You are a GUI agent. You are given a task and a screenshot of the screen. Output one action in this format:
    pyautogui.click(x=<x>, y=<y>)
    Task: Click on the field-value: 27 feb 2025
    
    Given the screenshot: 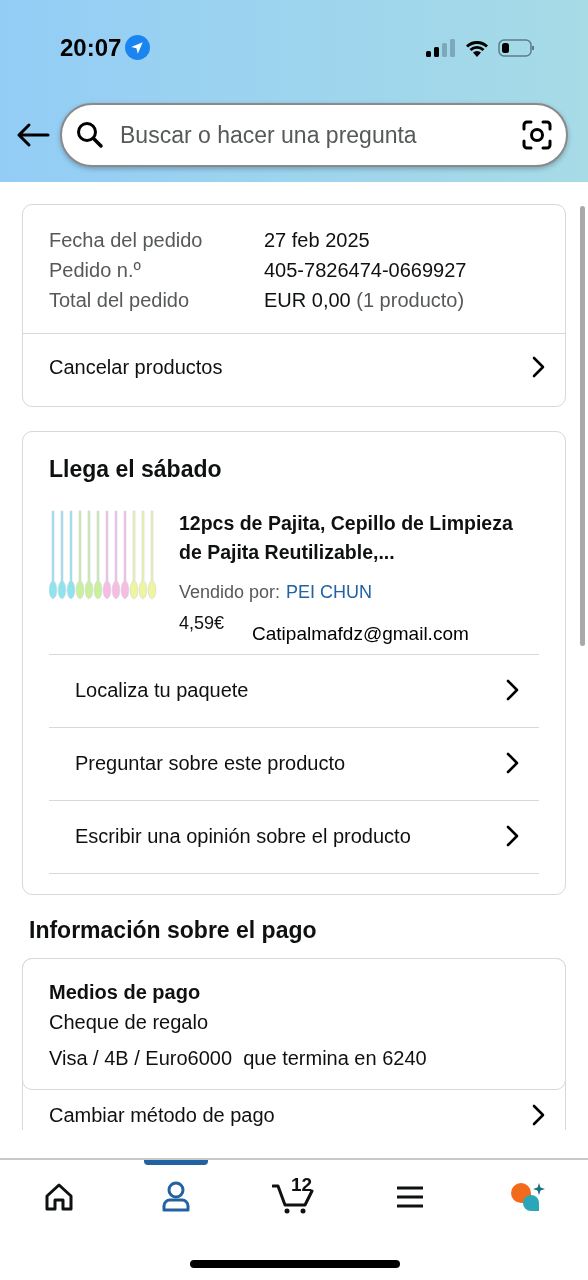 What is the action you would take?
    pyautogui.click(x=317, y=240)
    